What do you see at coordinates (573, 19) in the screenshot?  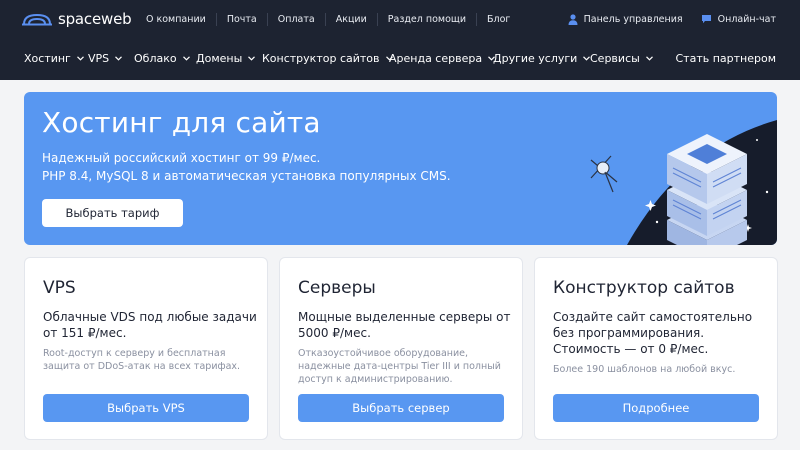 I see `user-icon` at bounding box center [573, 19].